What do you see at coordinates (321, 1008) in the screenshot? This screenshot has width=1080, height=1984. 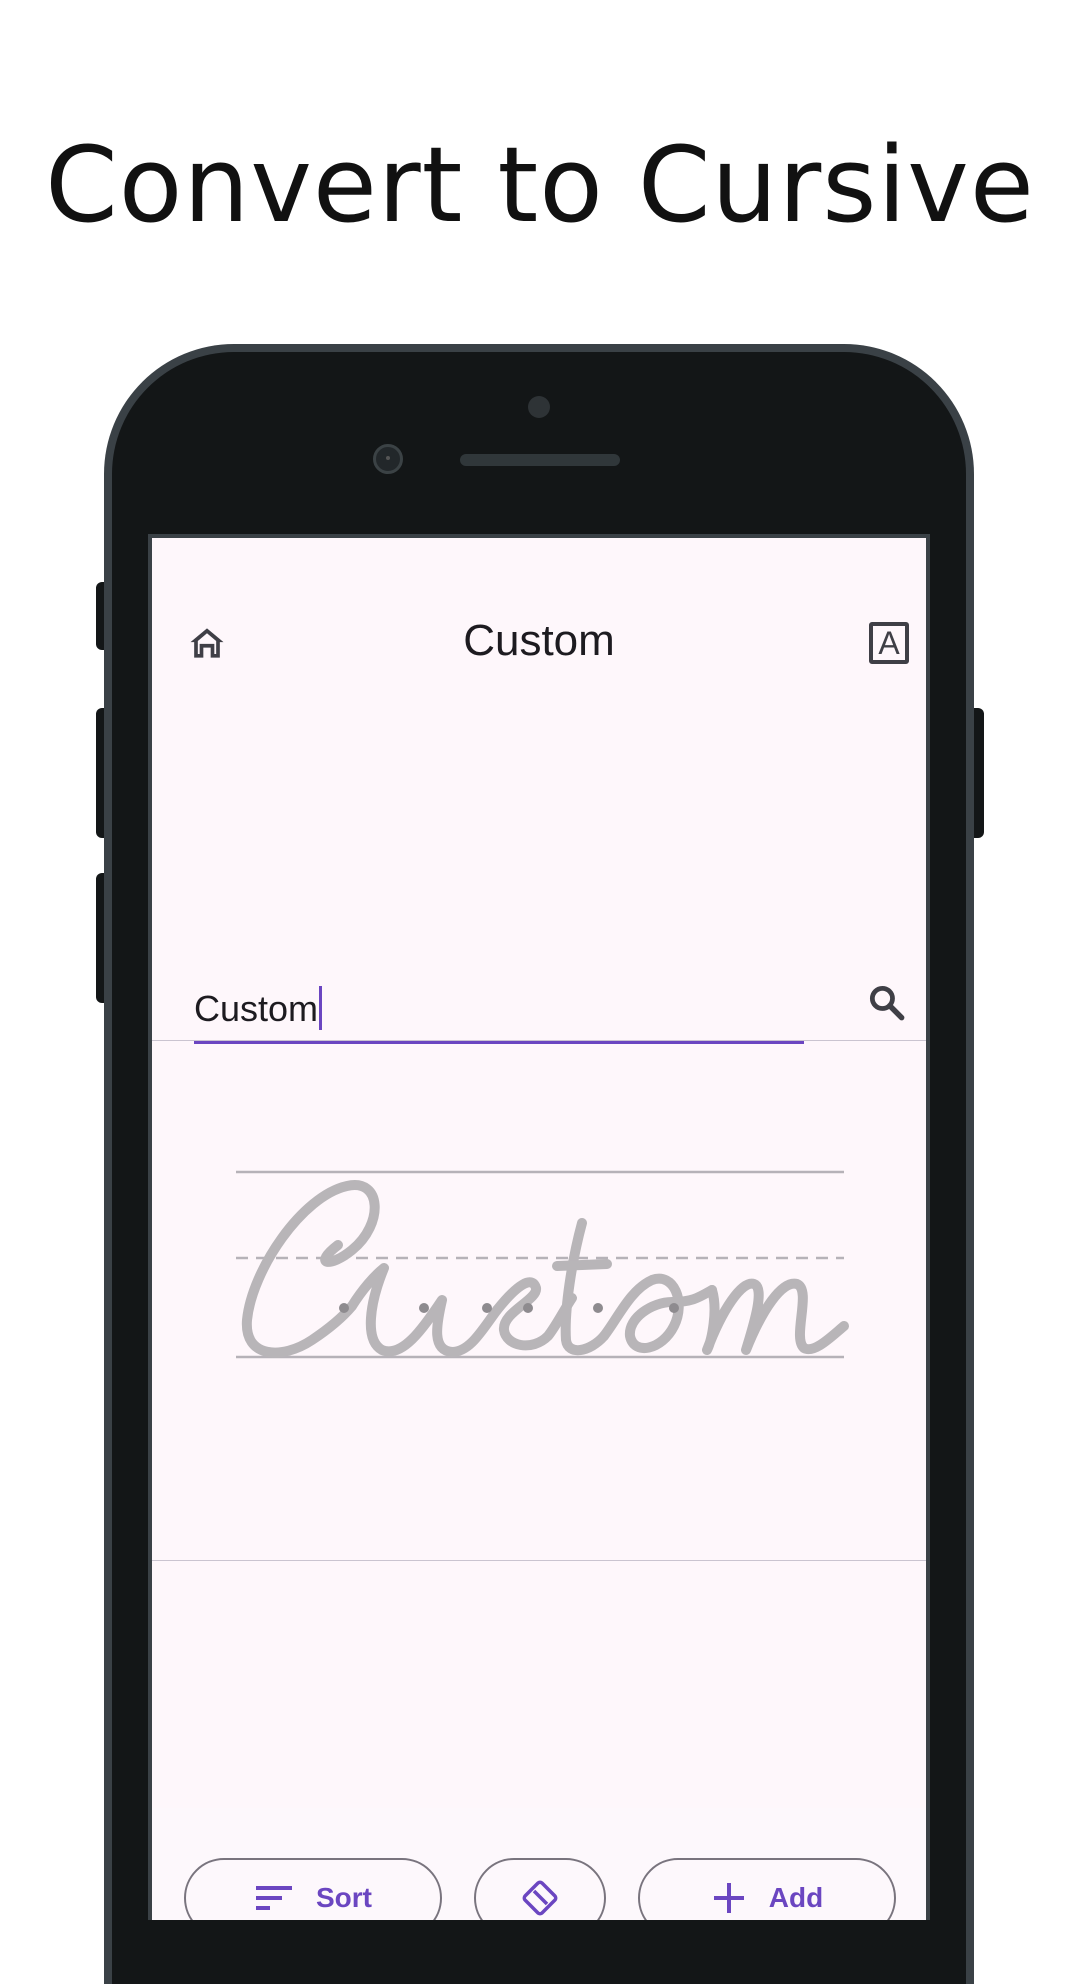 I see `text-caret` at bounding box center [321, 1008].